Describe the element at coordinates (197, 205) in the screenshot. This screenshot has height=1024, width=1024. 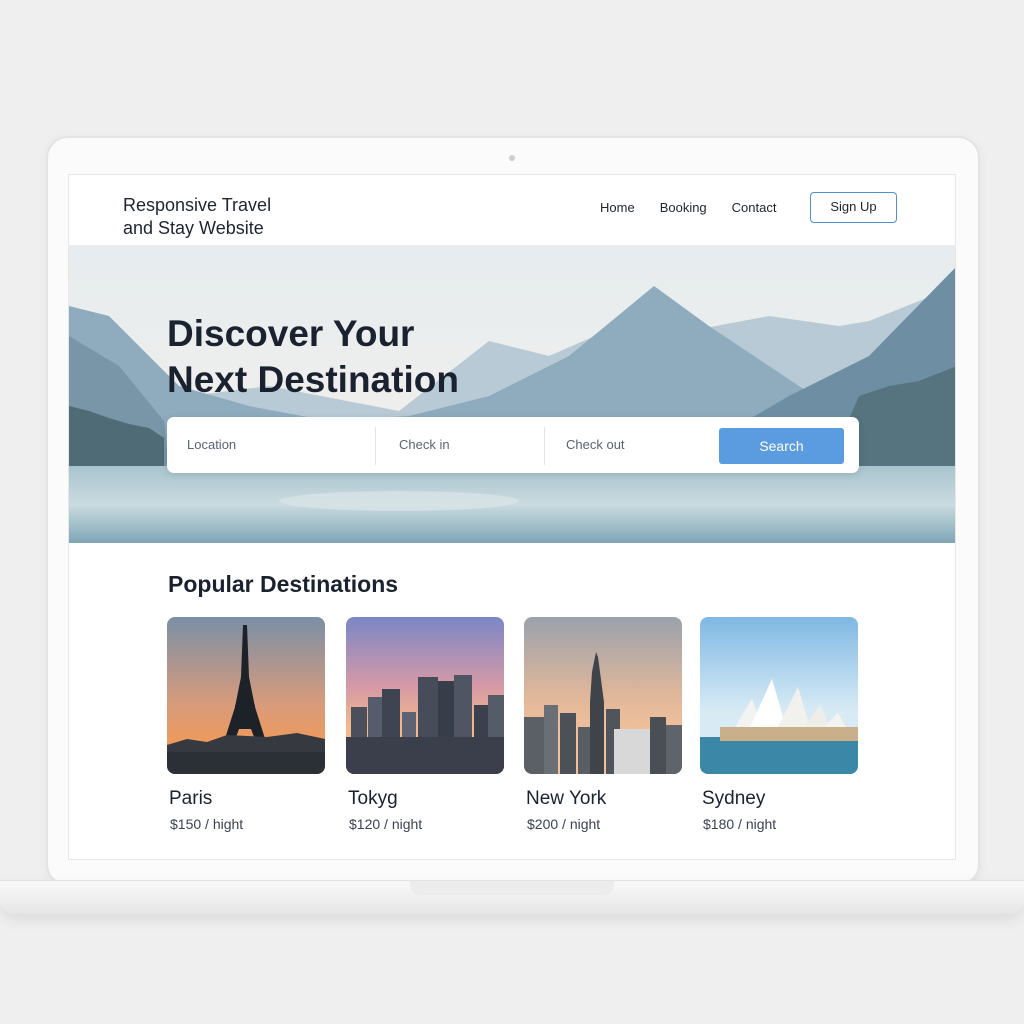
I see `brand-line-1: Responsive Travel` at that location.